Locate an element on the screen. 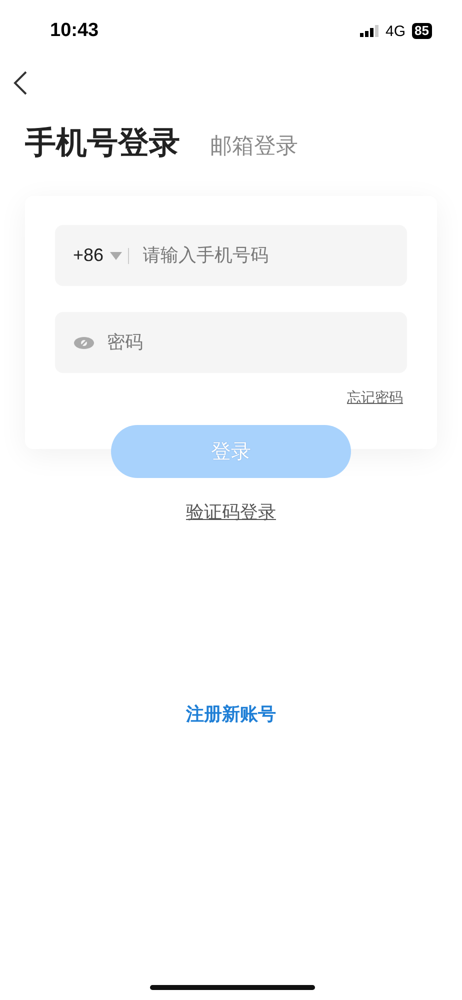  caret-icon is located at coordinates (116, 256).